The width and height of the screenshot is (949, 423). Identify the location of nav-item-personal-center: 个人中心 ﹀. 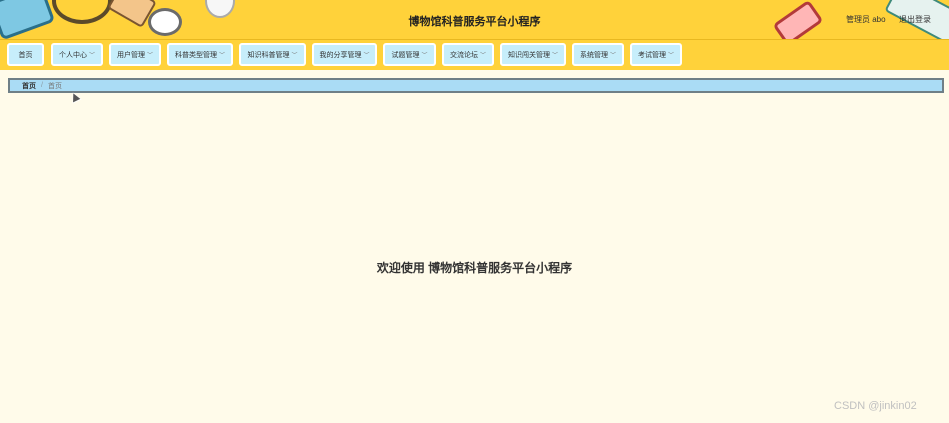
(77, 54).